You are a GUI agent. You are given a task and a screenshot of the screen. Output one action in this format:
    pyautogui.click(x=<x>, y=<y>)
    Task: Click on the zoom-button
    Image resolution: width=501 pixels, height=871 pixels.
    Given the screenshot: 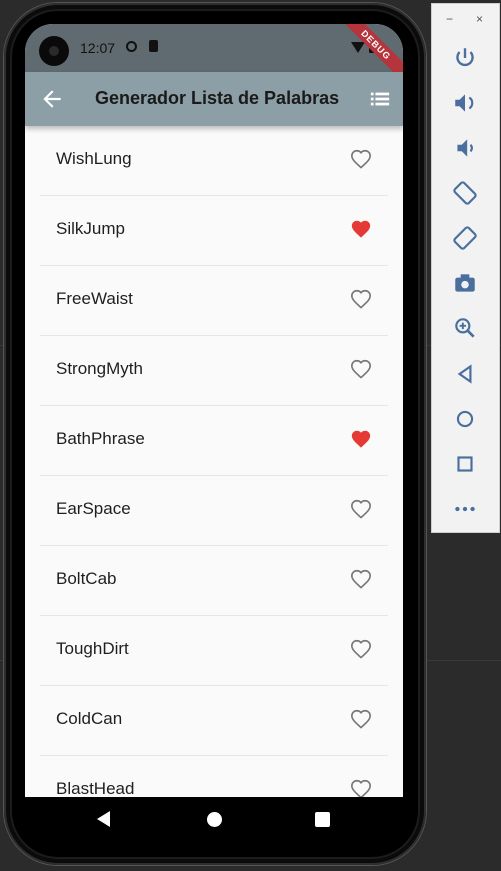 What is the action you would take?
    pyautogui.click(x=465, y=328)
    